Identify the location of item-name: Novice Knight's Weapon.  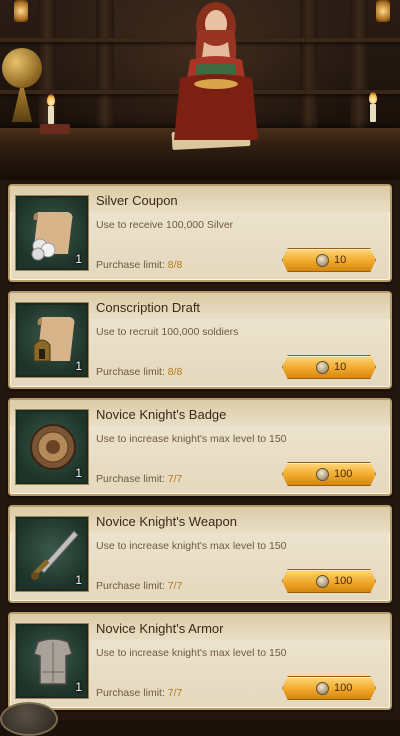
(166, 521).